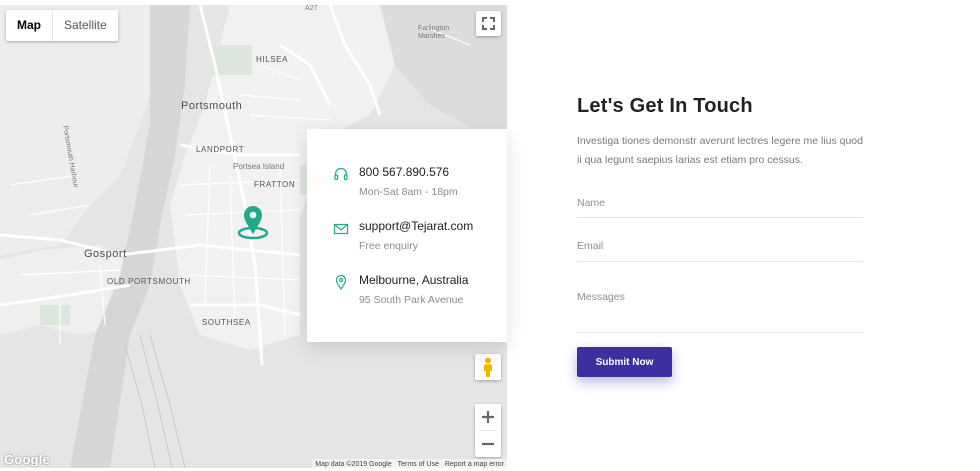 The width and height of the screenshot is (980, 471). Describe the element at coordinates (212, 106) in the screenshot. I see `map-label-portsmouth: Portsmouth` at that location.